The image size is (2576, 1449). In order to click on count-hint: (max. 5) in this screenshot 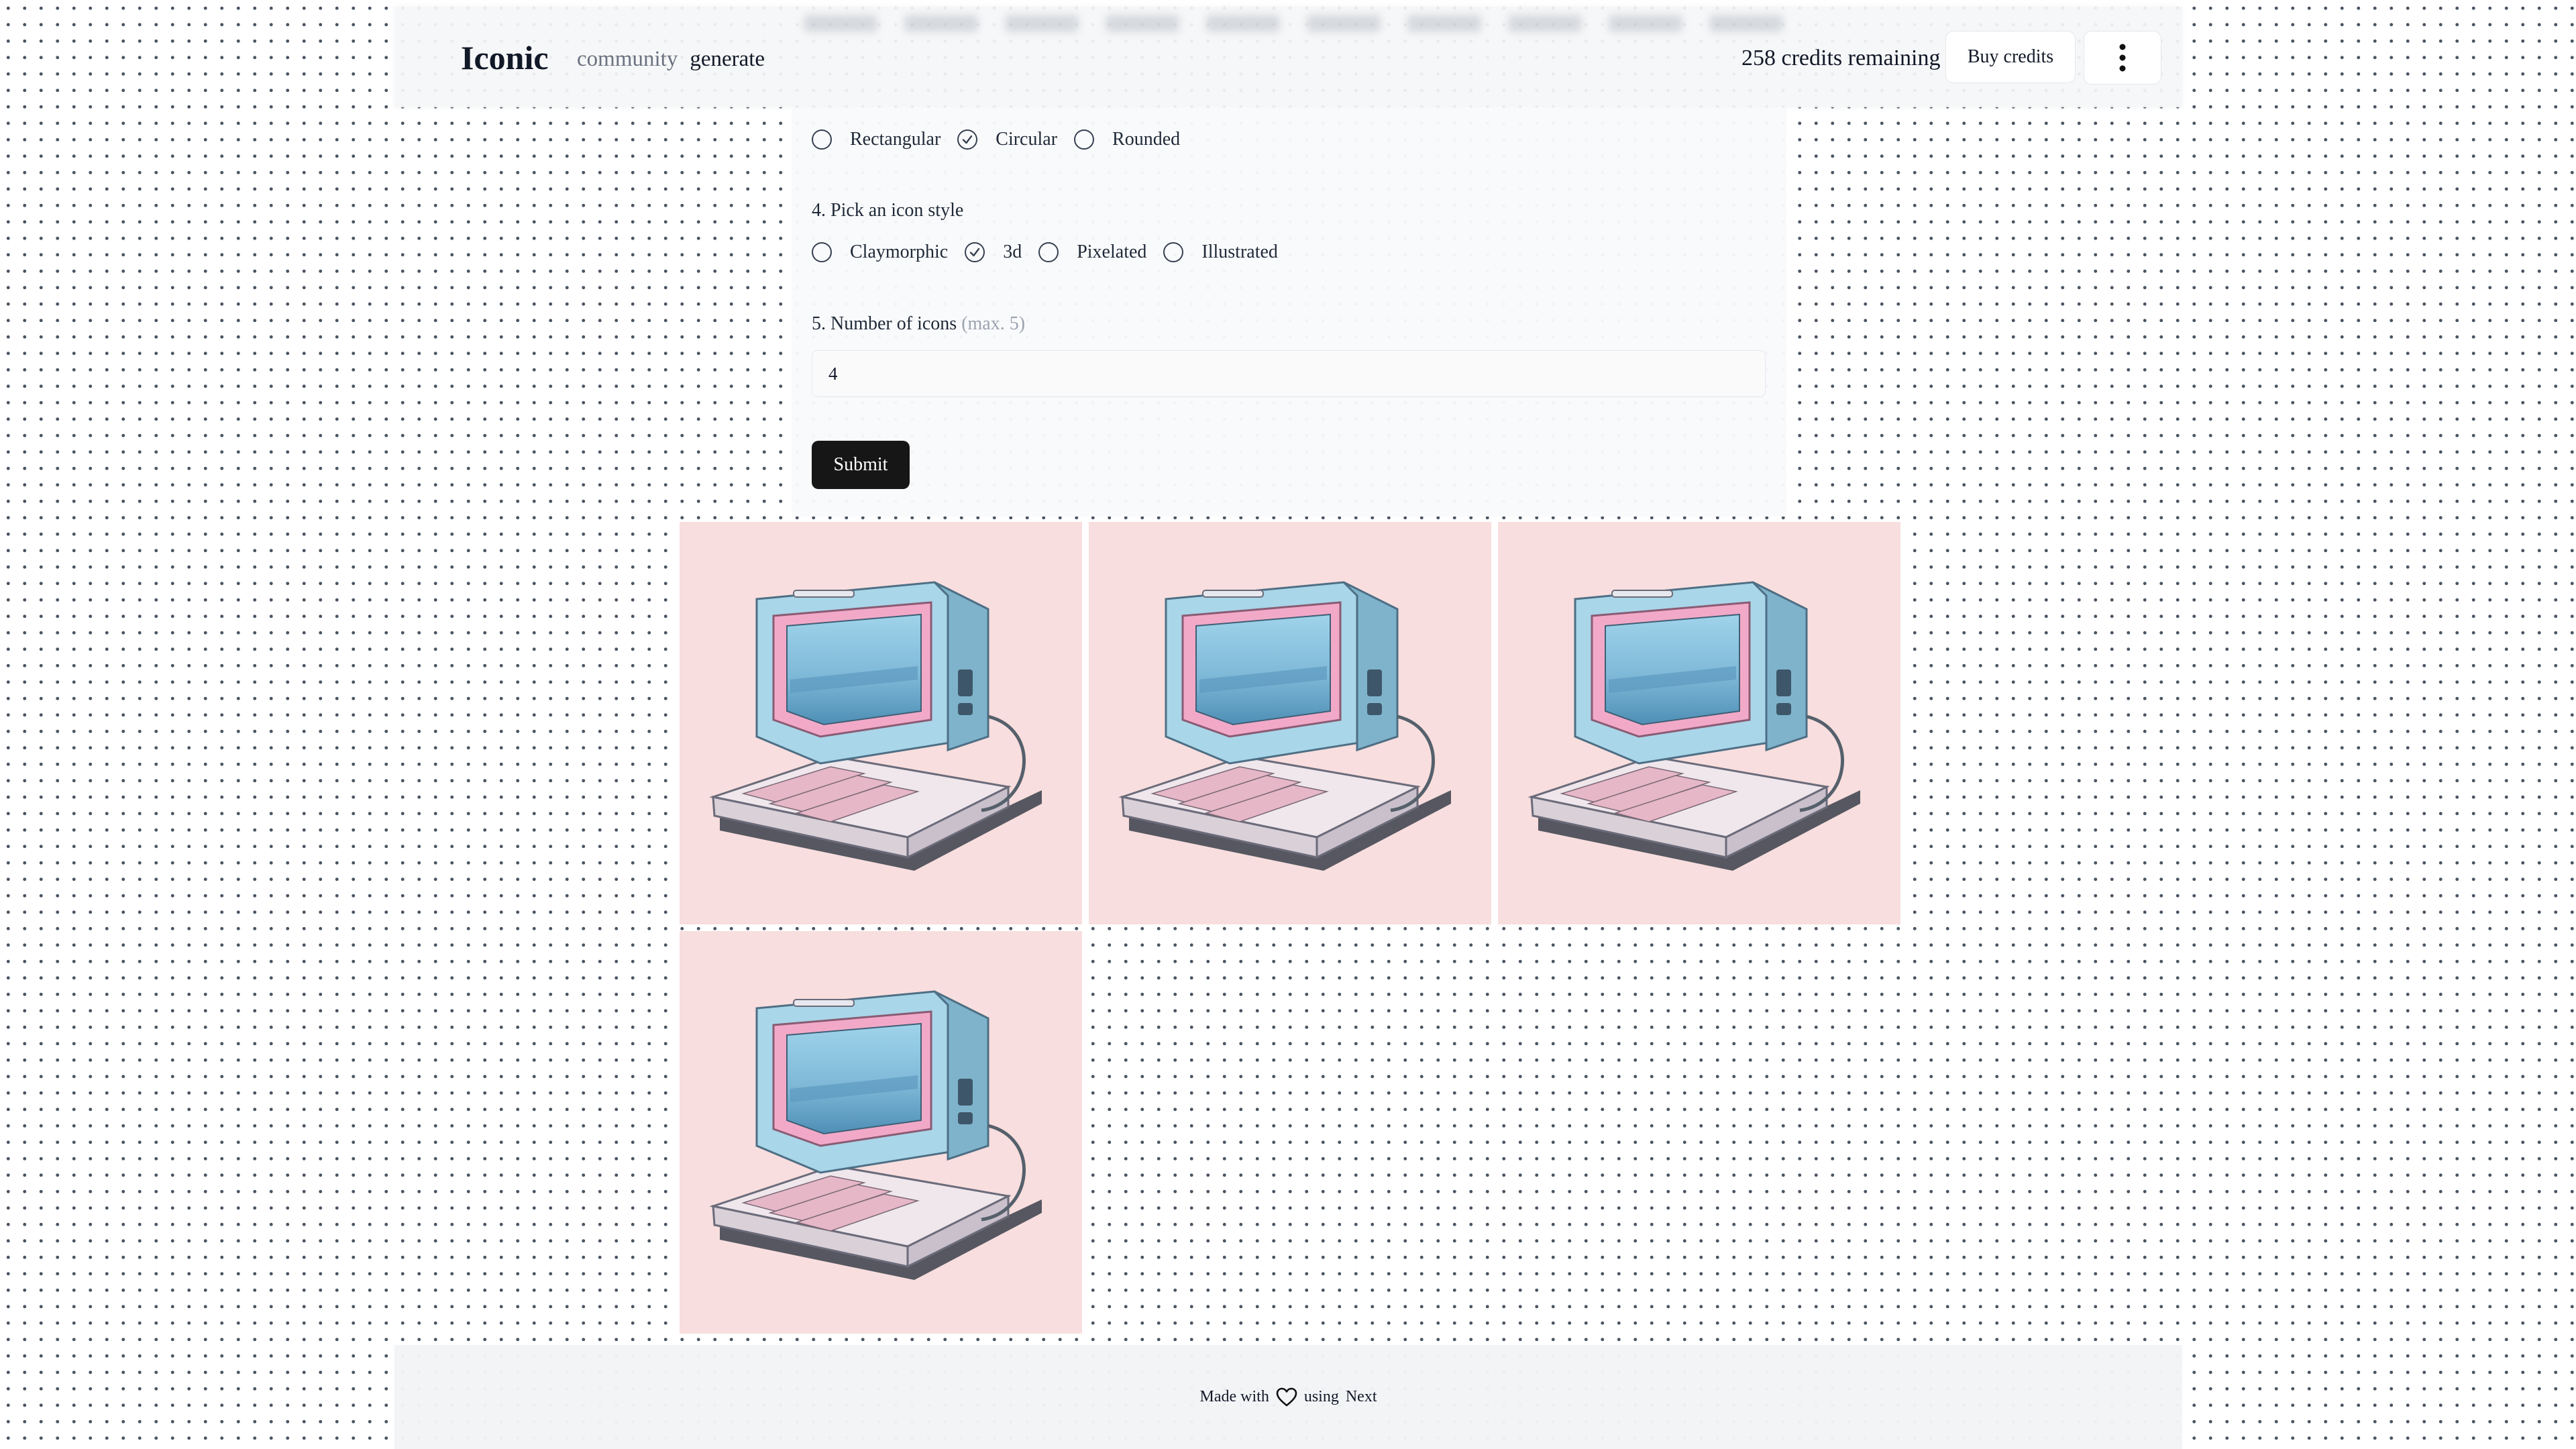, I will do `click(993, 323)`.